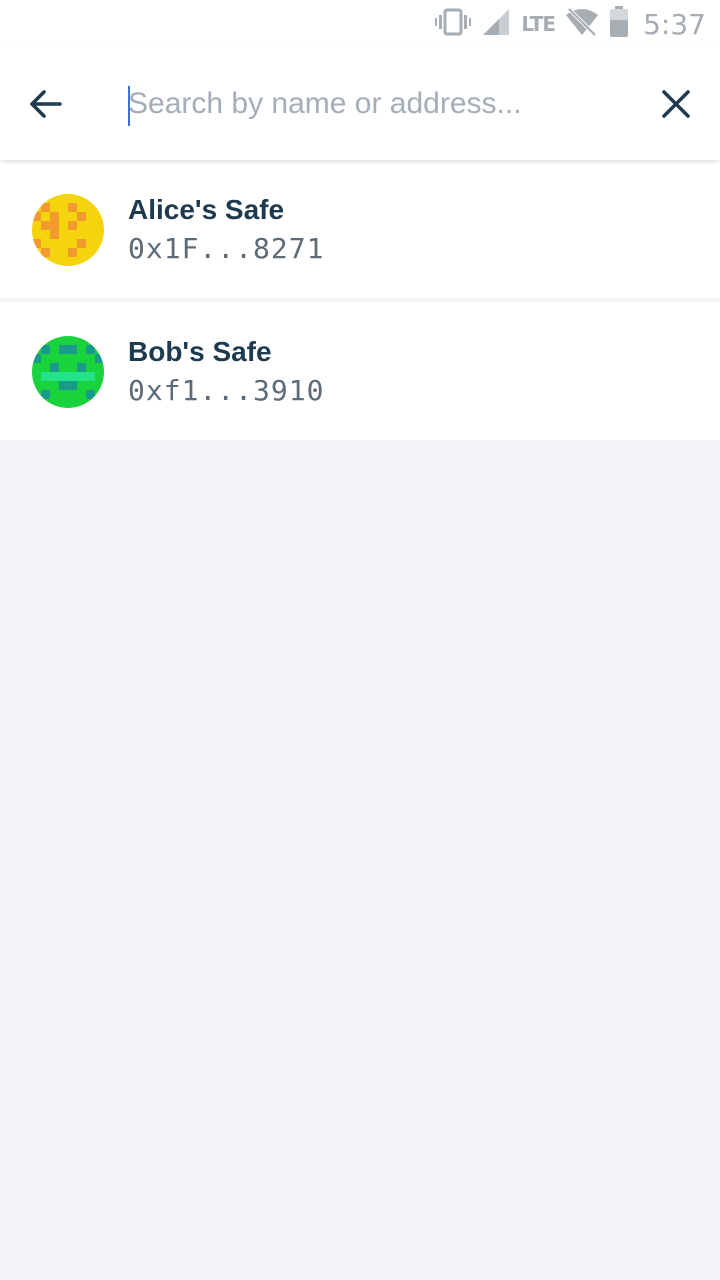 The image size is (720, 1280). What do you see at coordinates (360, 229) in the screenshot?
I see `safe-list-item: Alice's Safe 0x1F...8271` at bounding box center [360, 229].